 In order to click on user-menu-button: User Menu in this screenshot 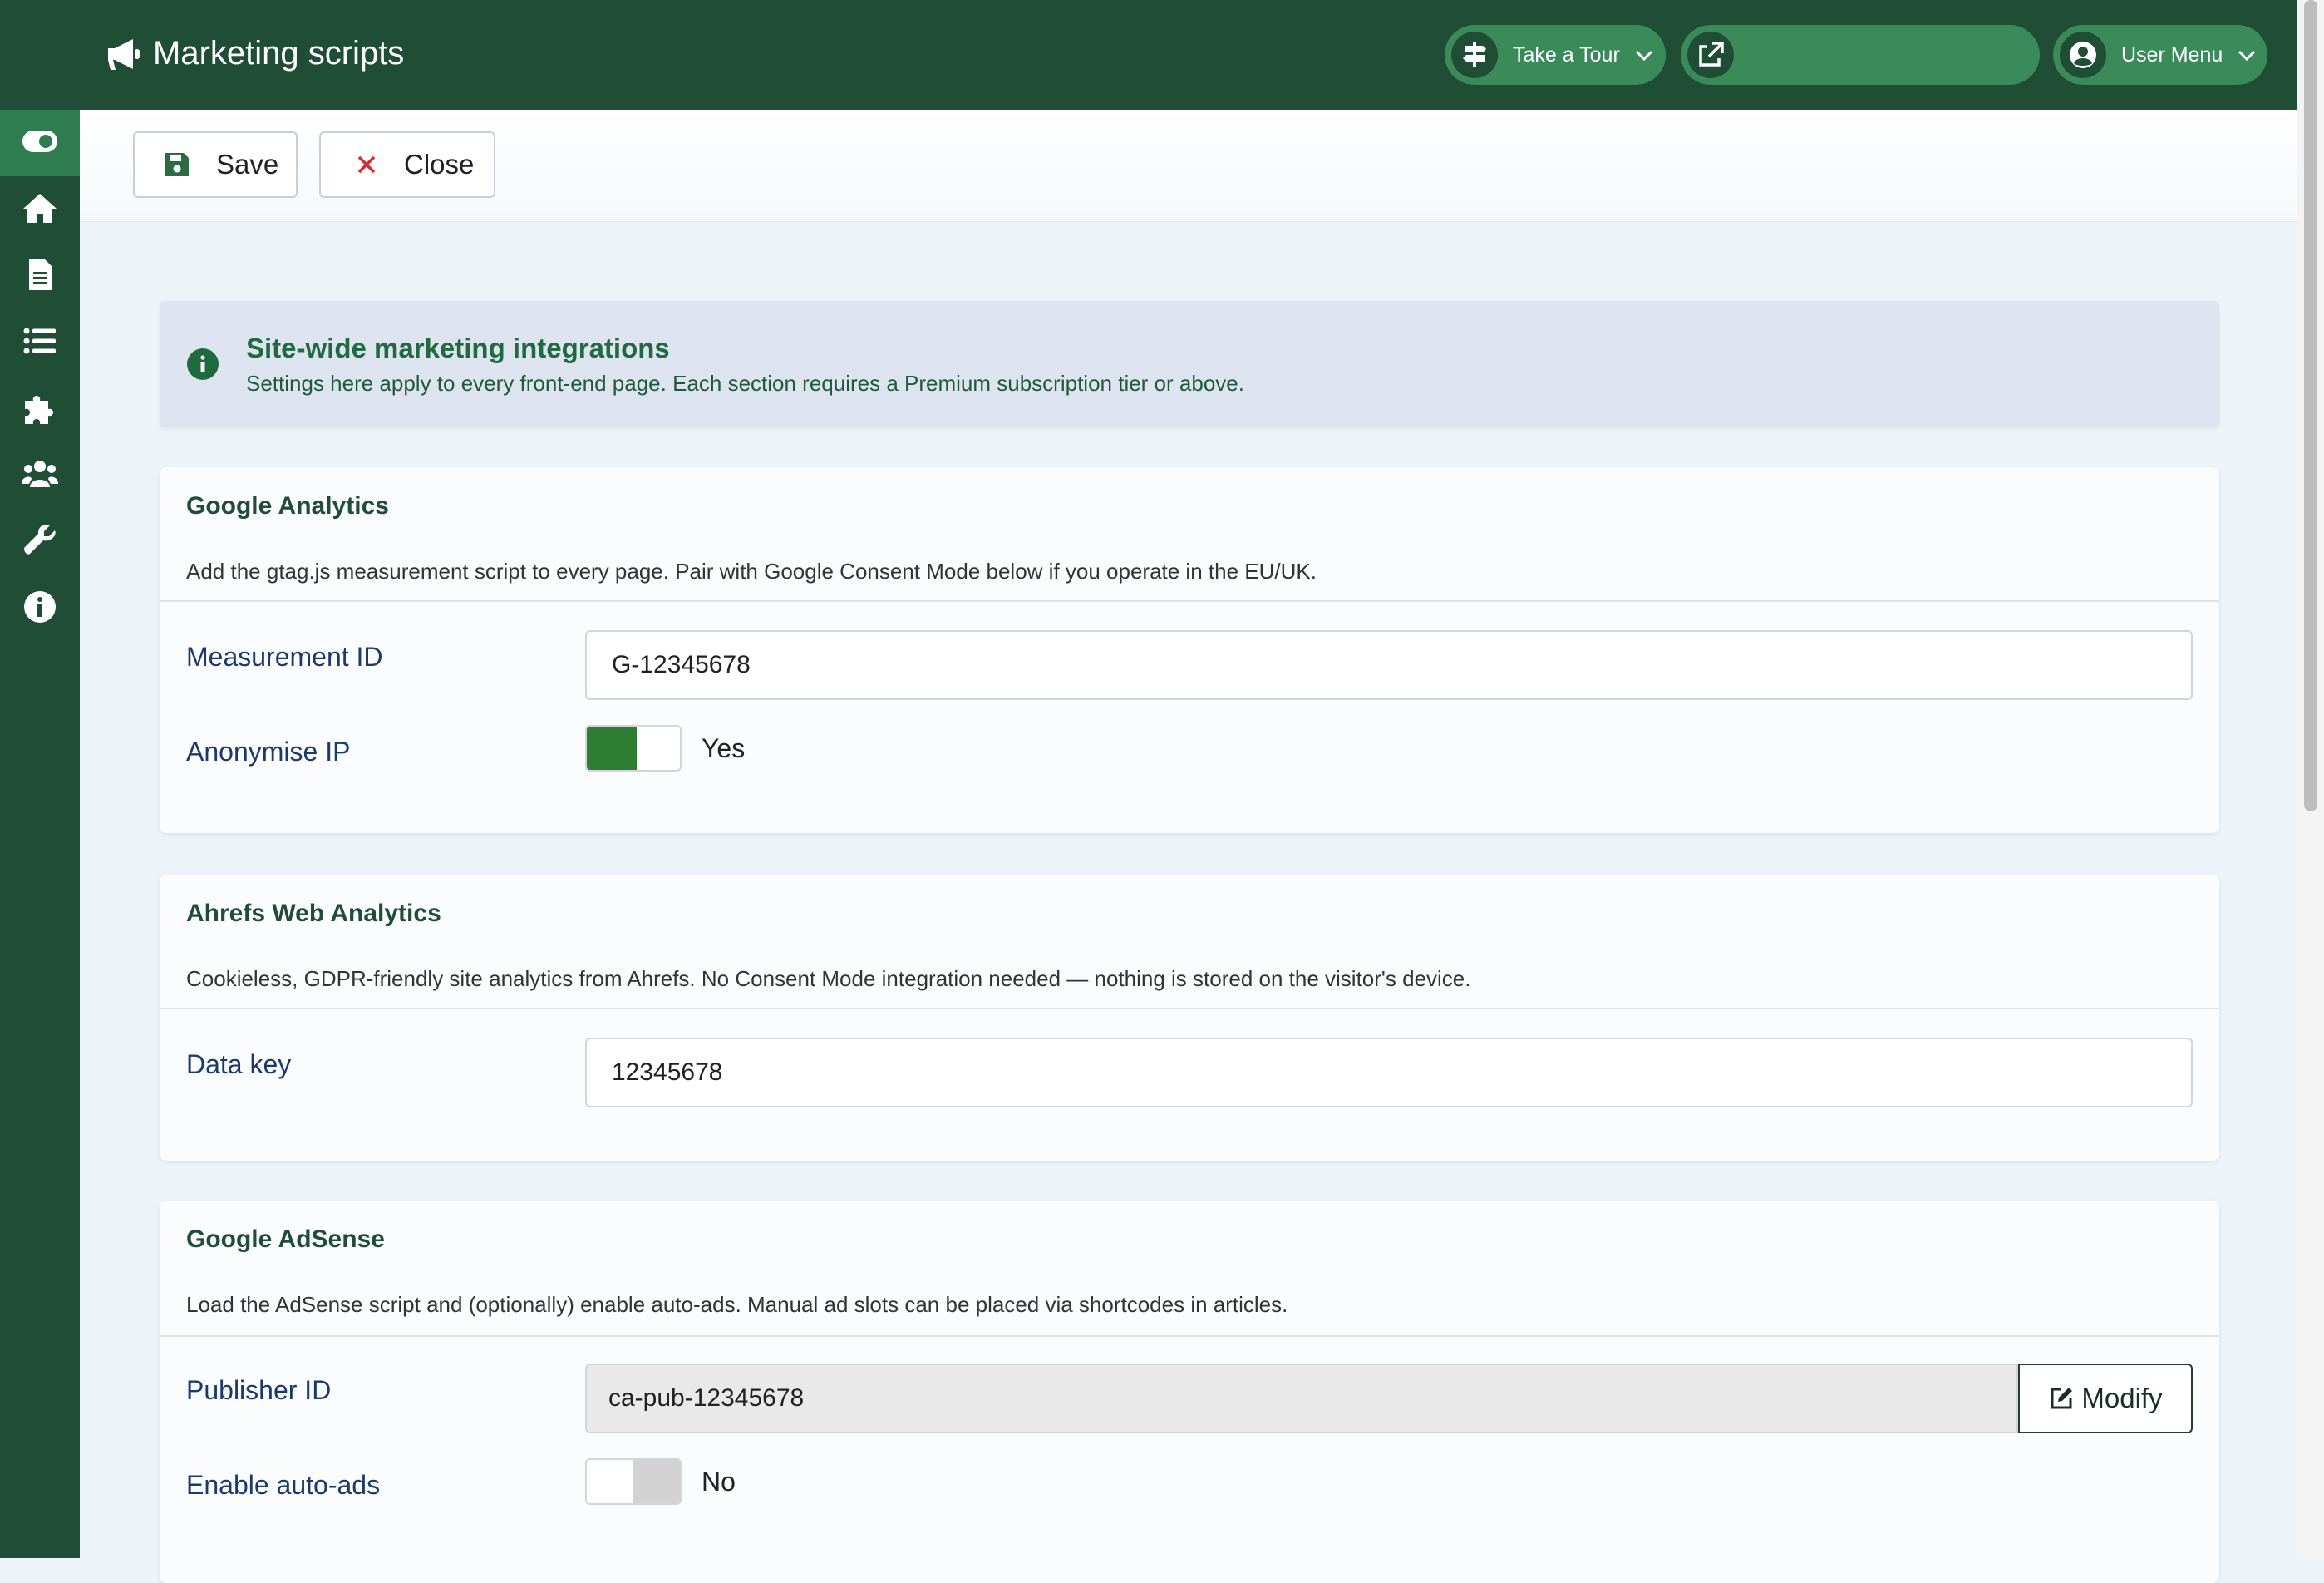, I will do `click(2160, 55)`.